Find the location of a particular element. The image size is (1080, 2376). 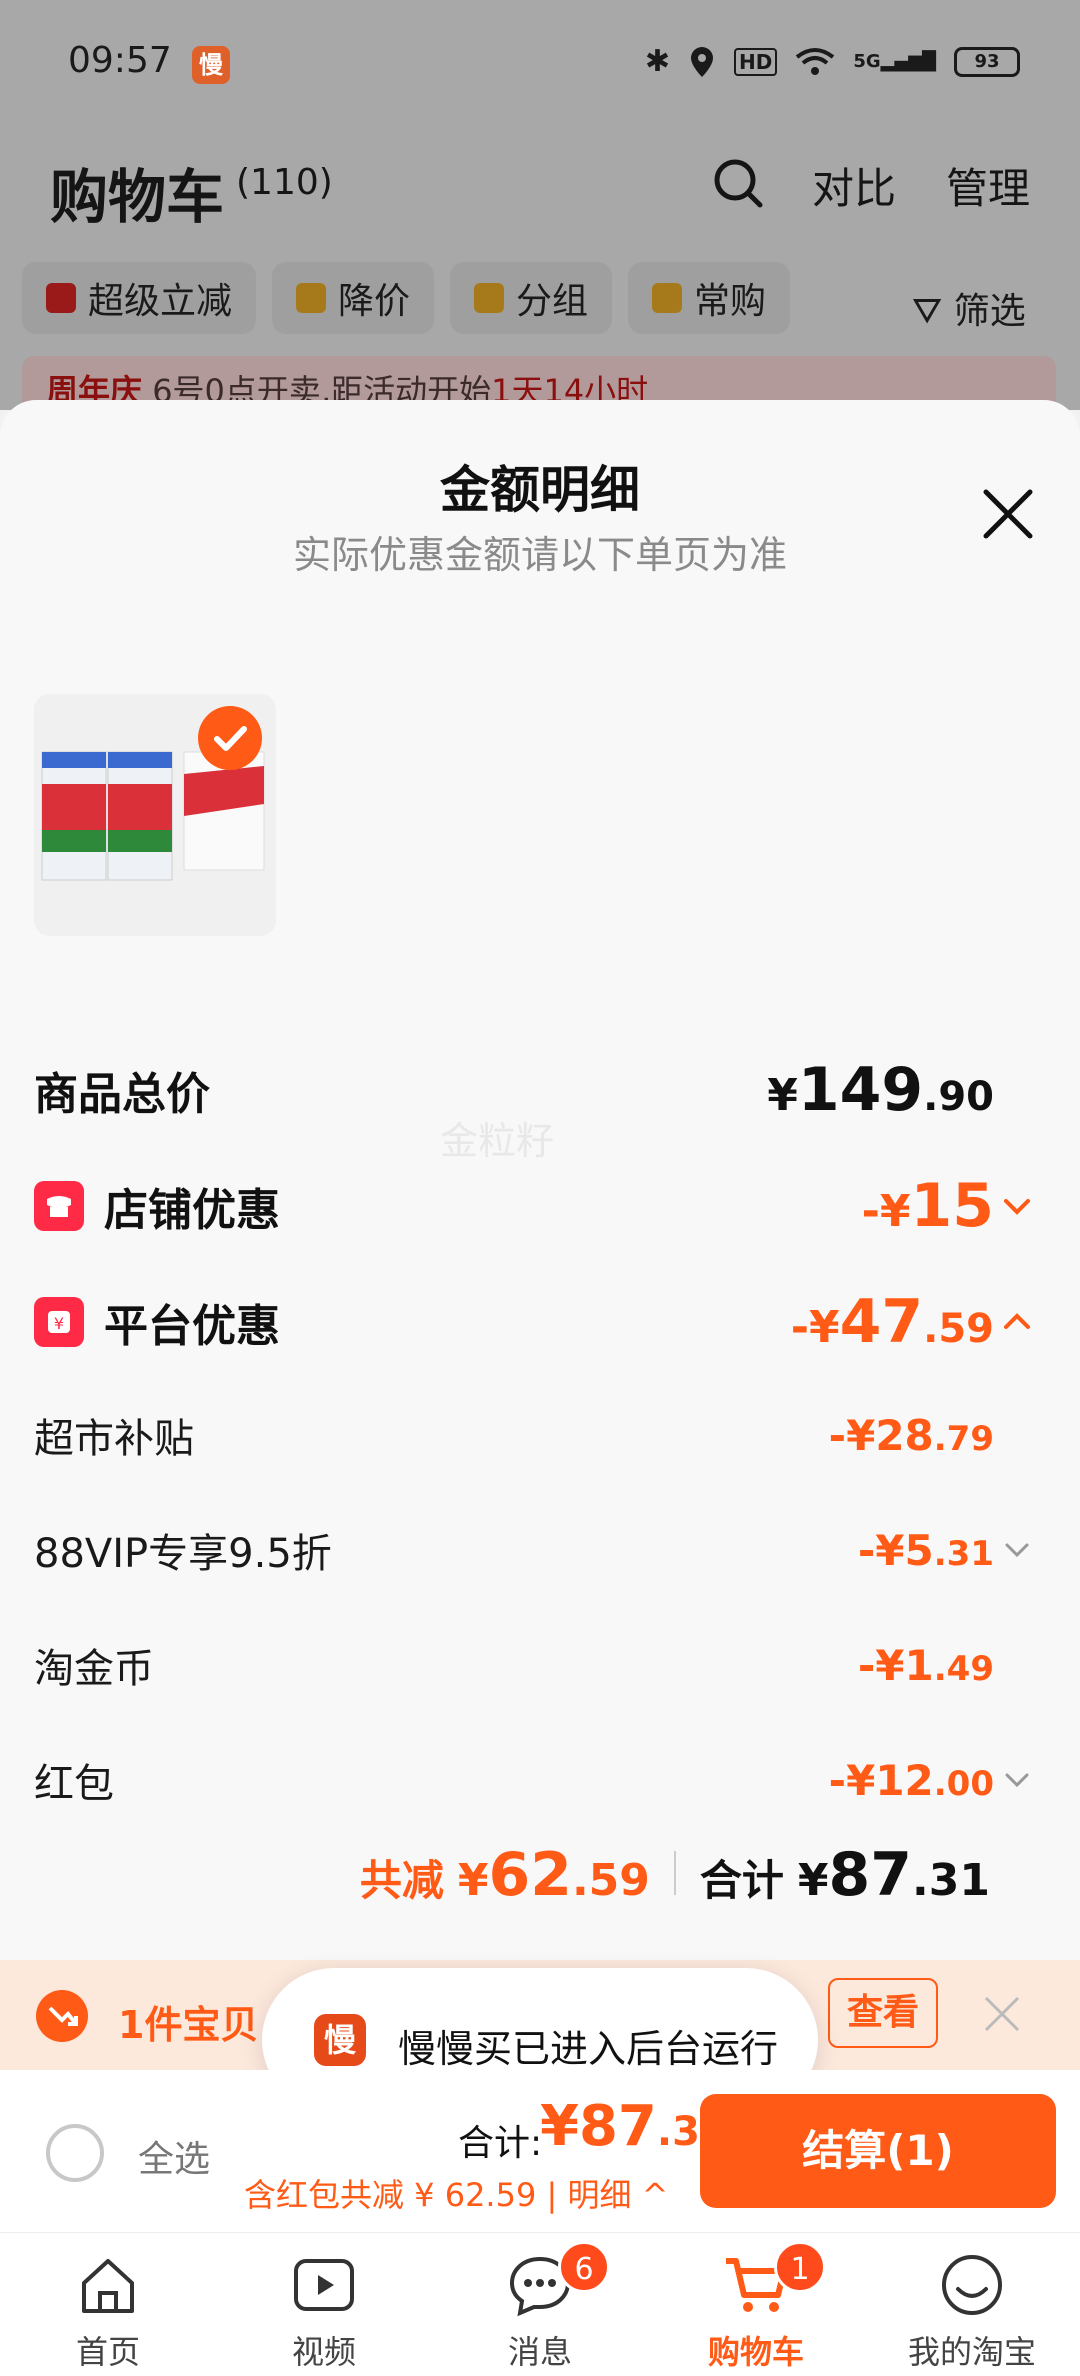

sheet-title: 金额明细 is located at coordinates (540, 490).